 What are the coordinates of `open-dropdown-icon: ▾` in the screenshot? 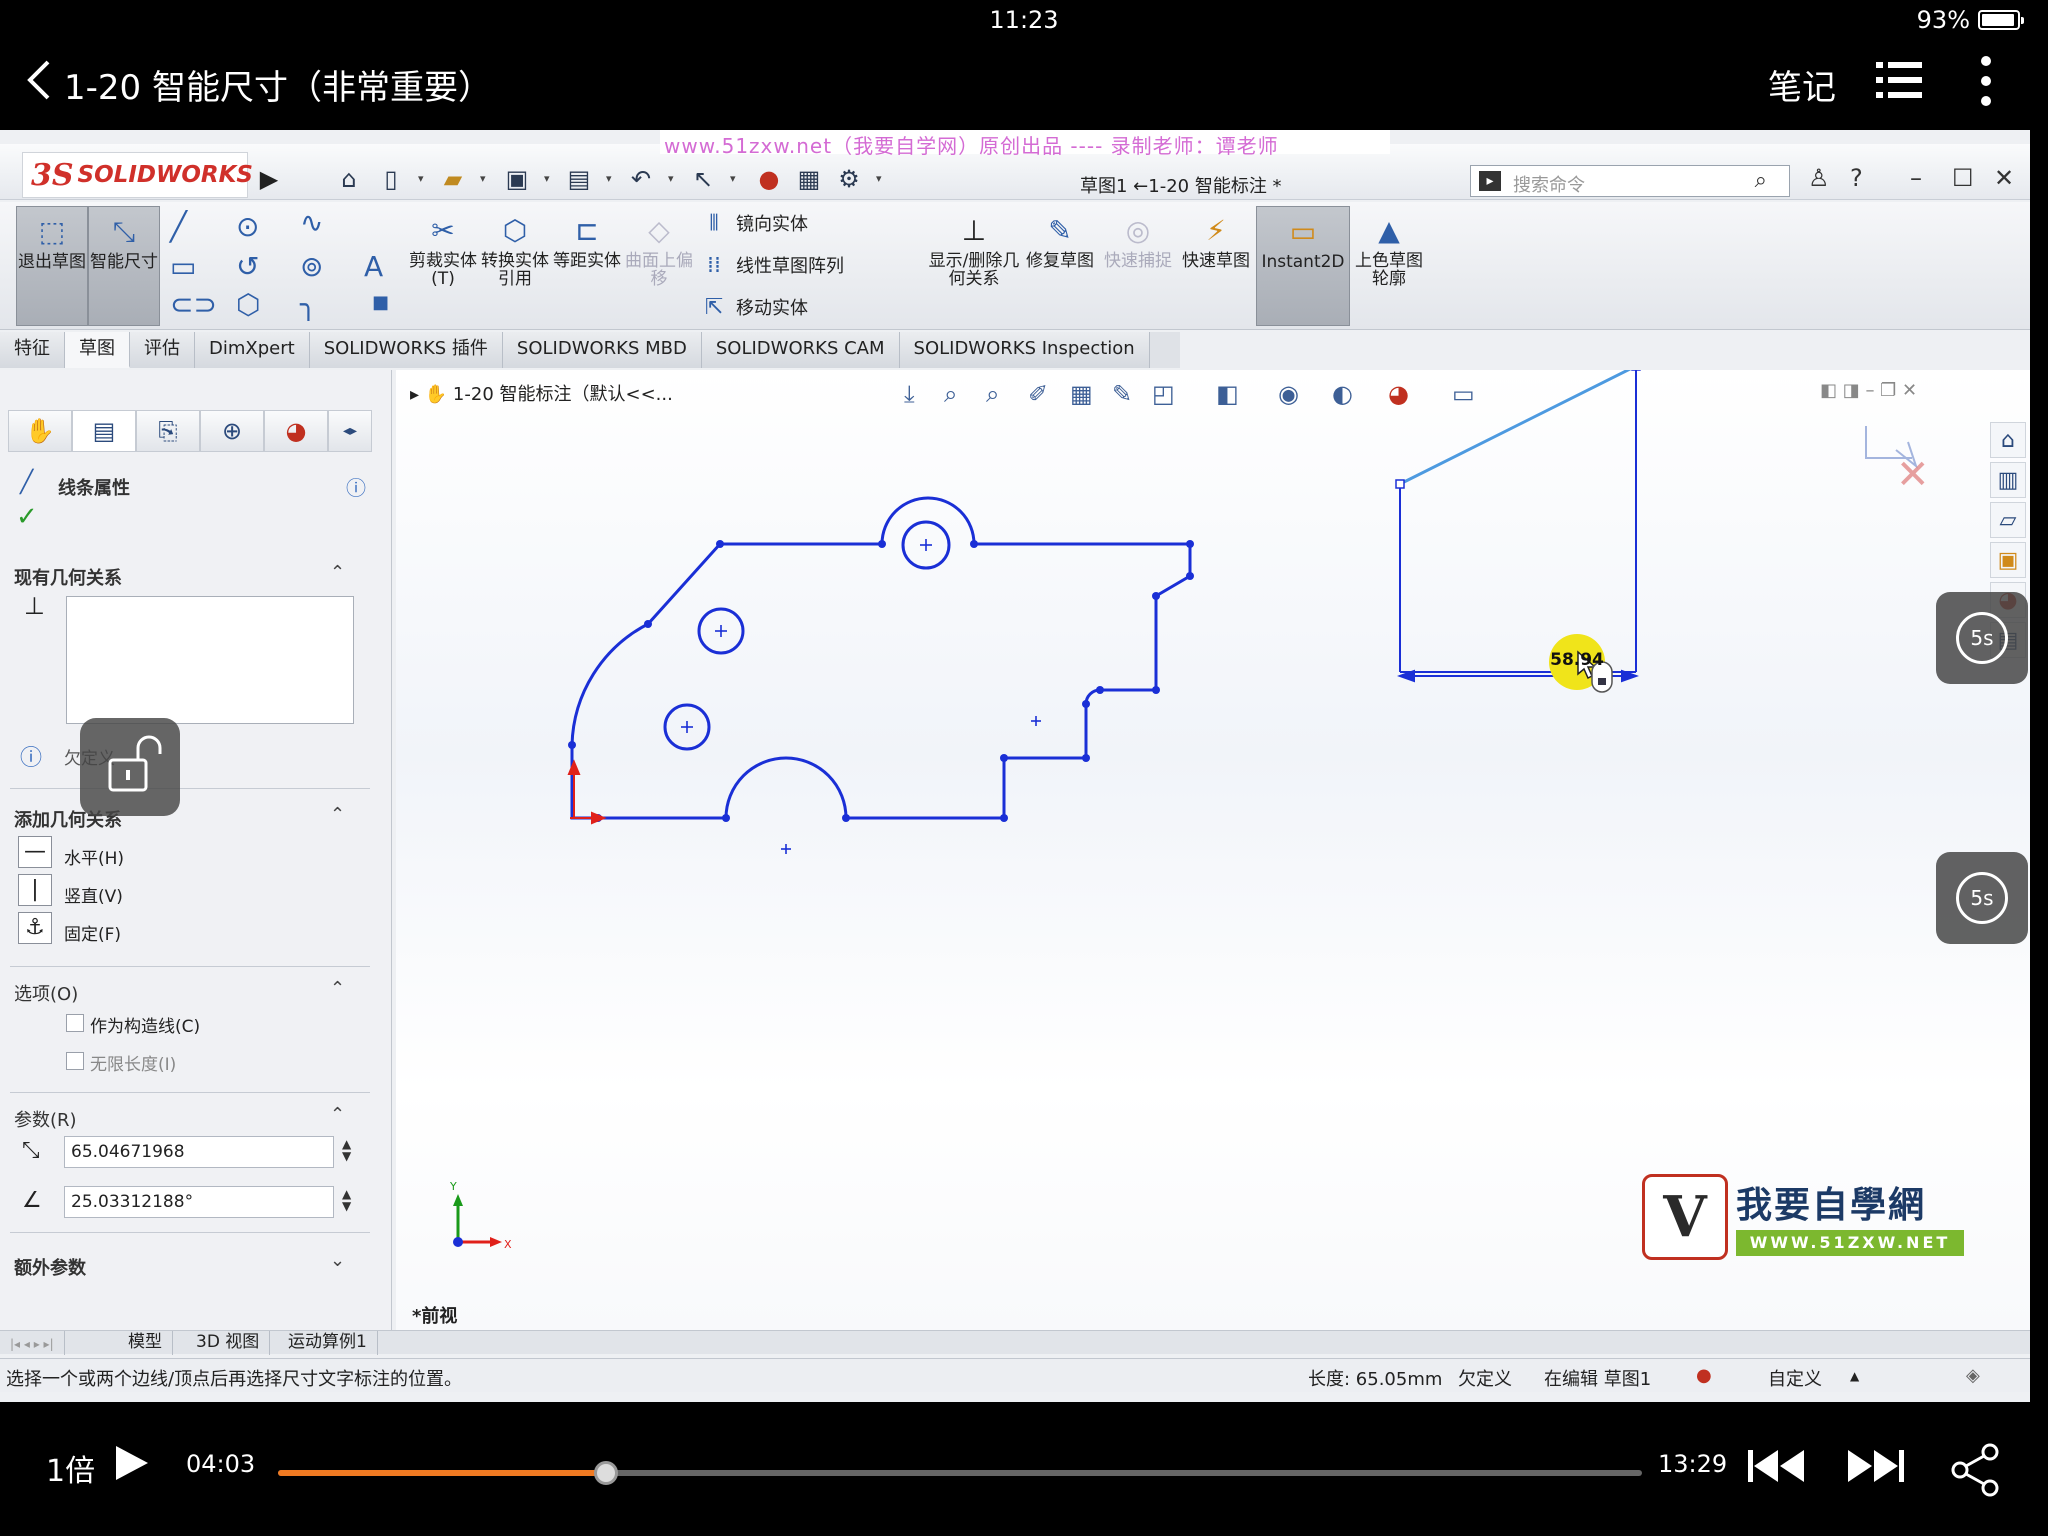 It's located at (483, 178).